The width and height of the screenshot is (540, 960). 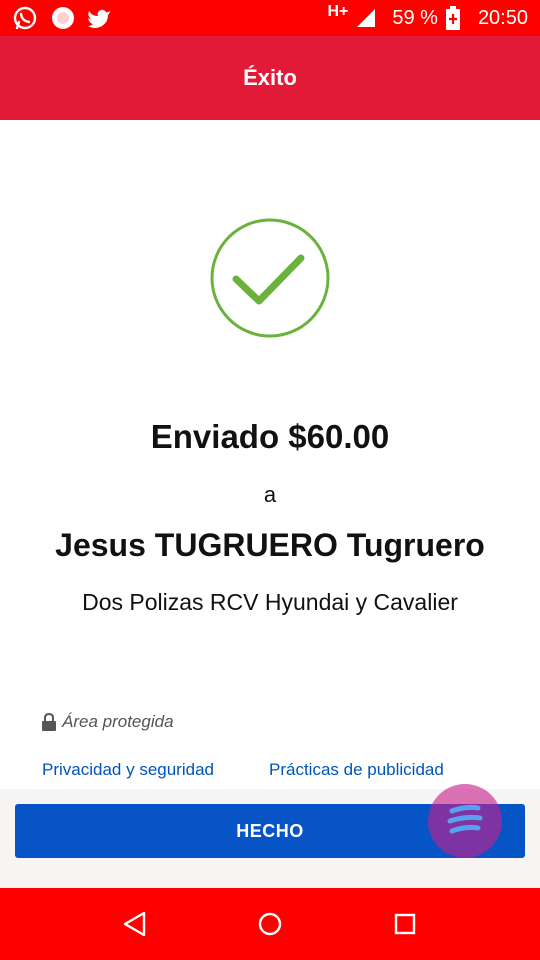 I want to click on privacy-link: Privacidad y seguridad, so click(x=128, y=770).